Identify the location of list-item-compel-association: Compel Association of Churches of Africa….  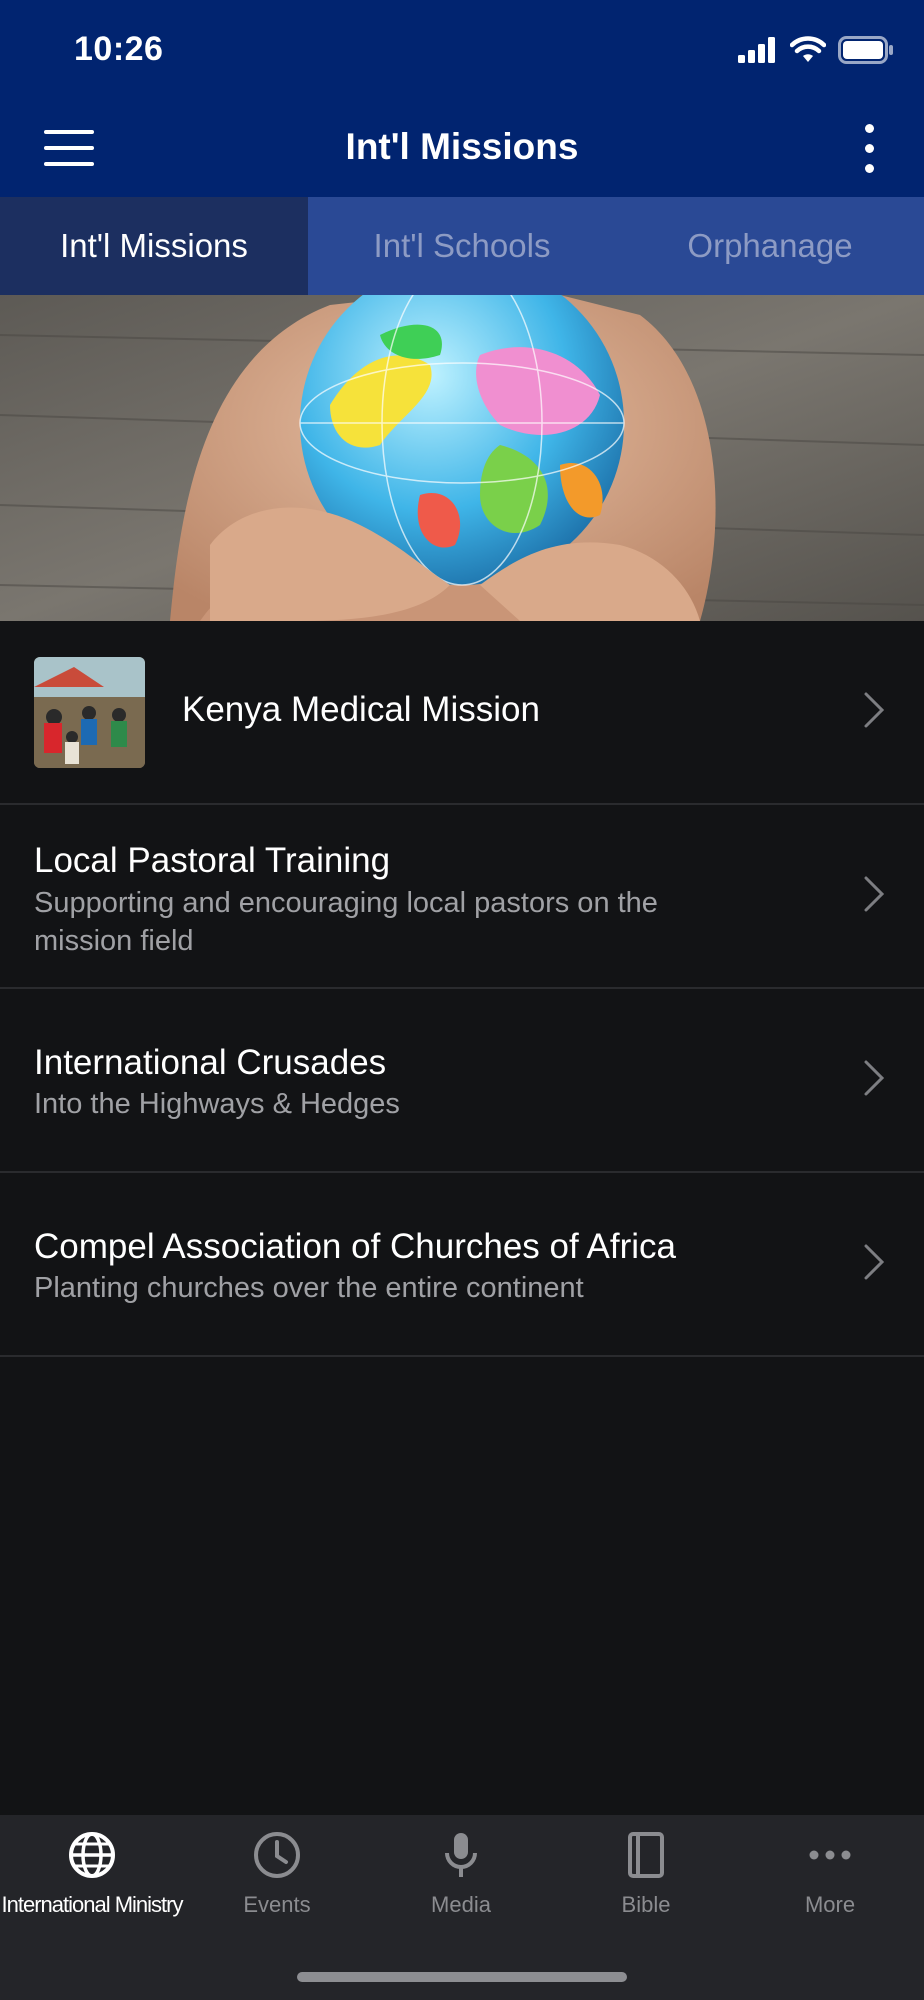
(462, 1265).